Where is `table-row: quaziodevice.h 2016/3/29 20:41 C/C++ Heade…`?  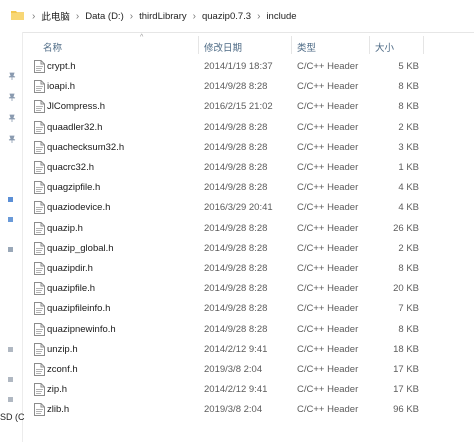 table-row: quaziodevice.h 2016/3/29 20:41 C/C++ Heade… is located at coordinates (248, 207).